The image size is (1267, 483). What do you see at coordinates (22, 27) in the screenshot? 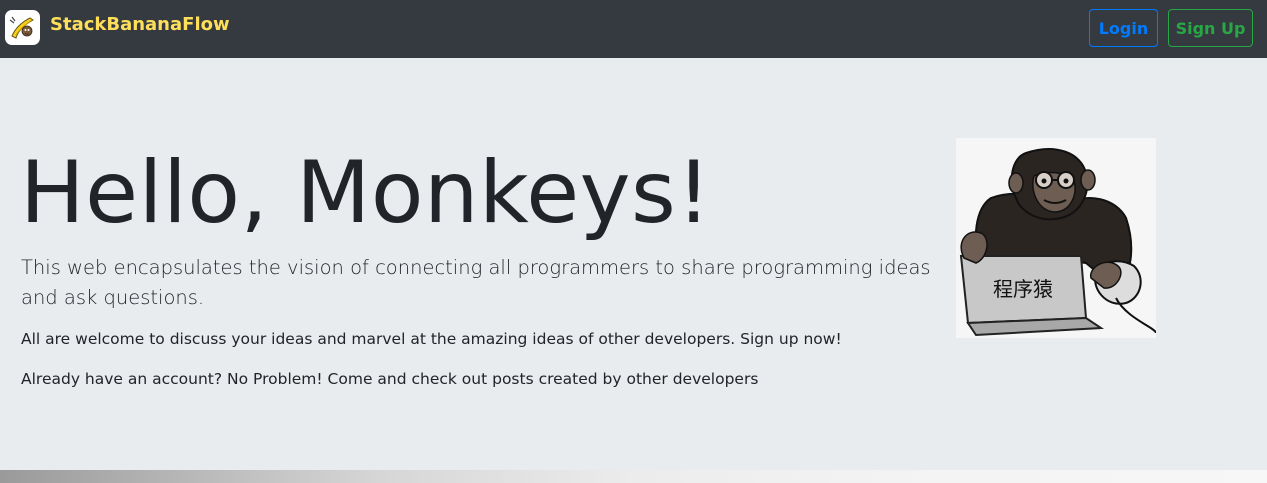
I see `banana-monkey-logo-icon` at bounding box center [22, 27].